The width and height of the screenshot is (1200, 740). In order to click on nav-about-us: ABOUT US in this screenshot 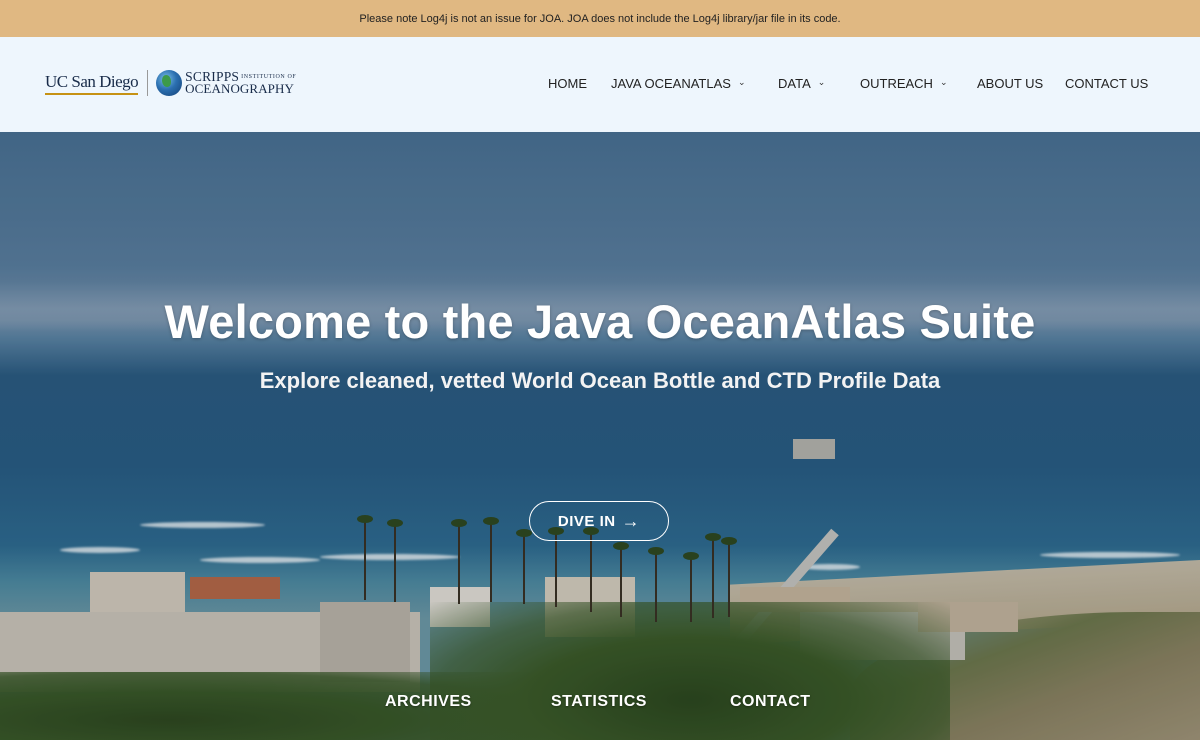, I will do `click(1010, 83)`.